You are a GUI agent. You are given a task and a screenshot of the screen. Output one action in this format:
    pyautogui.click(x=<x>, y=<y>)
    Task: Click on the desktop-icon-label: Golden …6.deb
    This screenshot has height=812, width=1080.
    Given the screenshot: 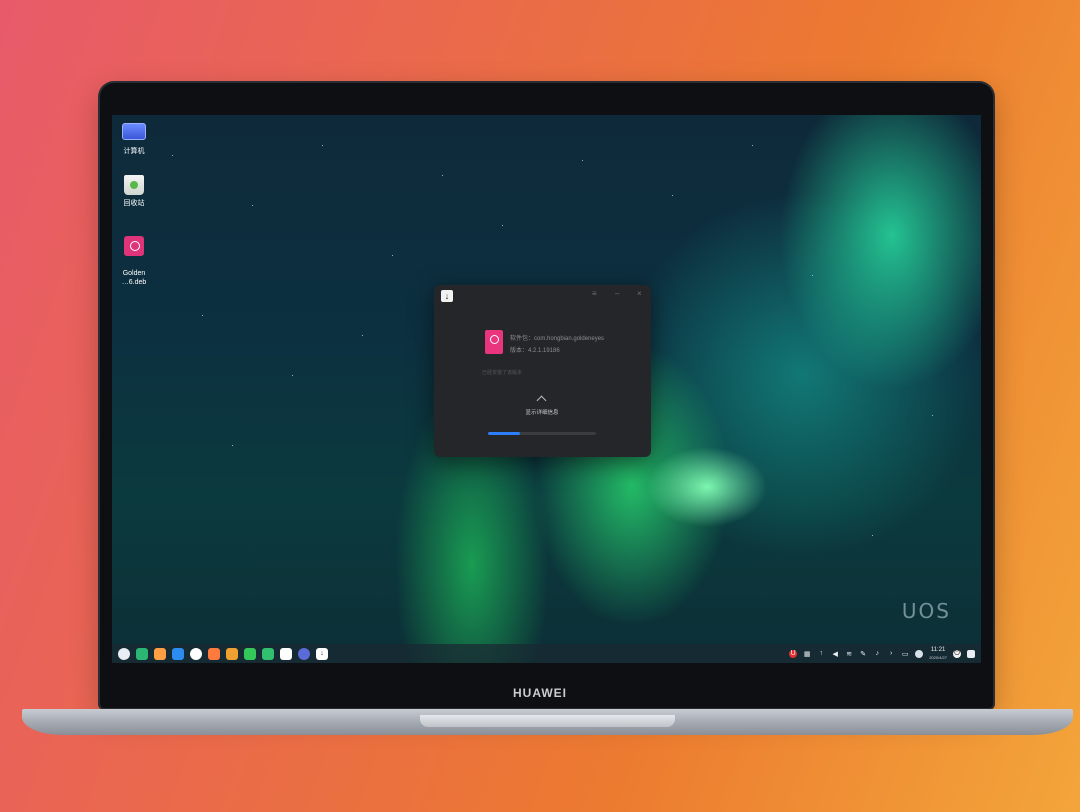 What is the action you would take?
    pyautogui.click(x=134, y=278)
    